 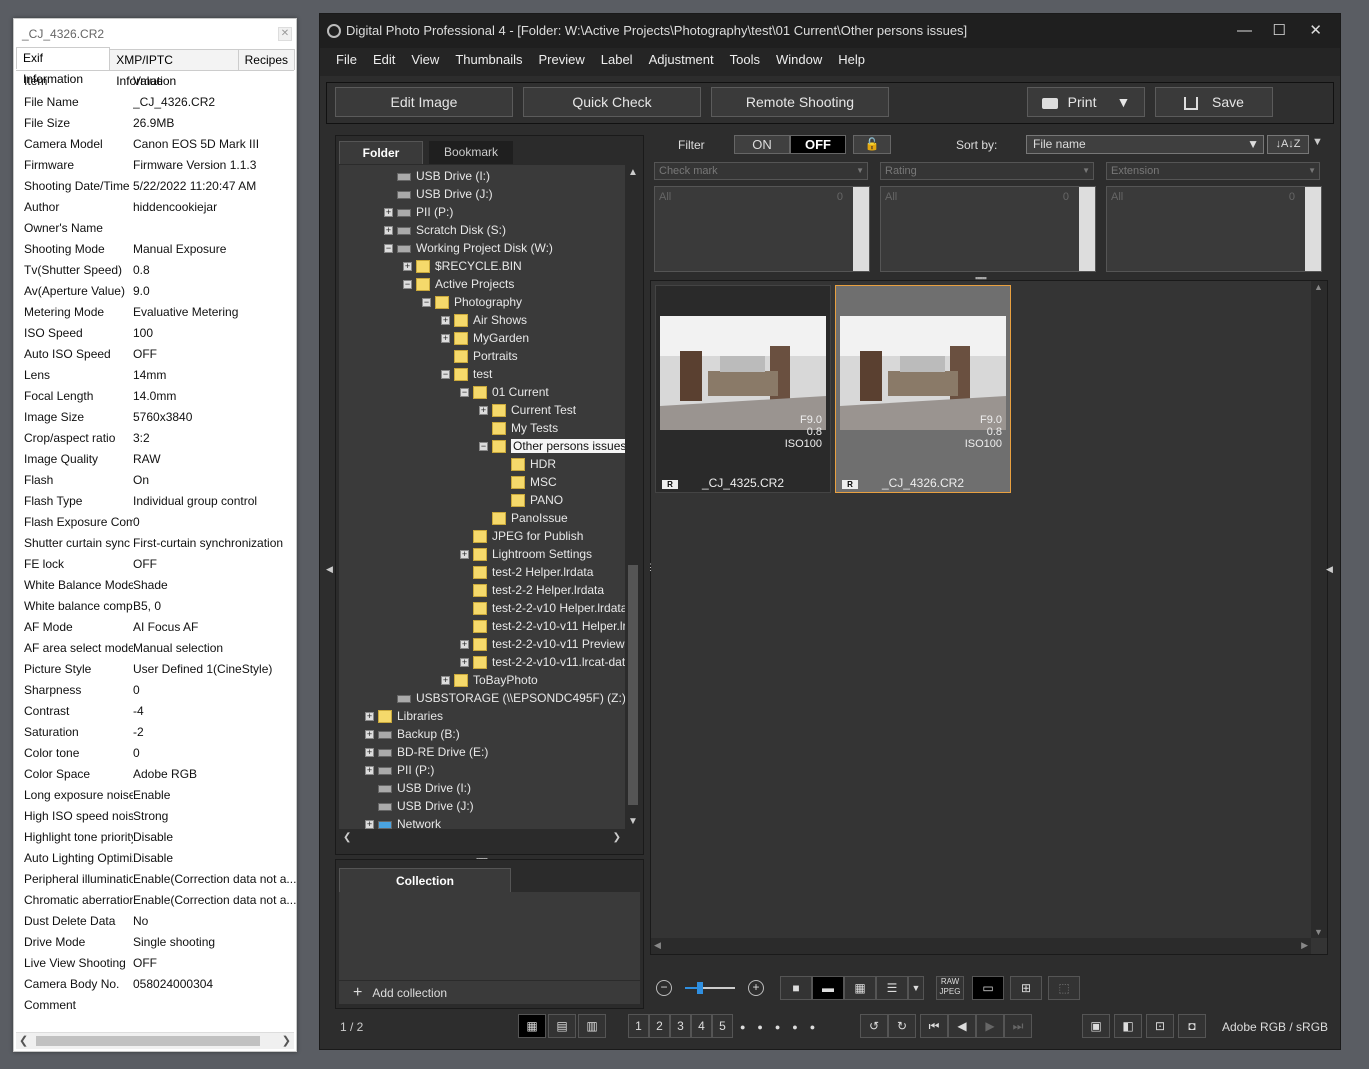 What do you see at coordinates (783, 1027) in the screenshot?
I see `rating-dots: ●●●●●` at bounding box center [783, 1027].